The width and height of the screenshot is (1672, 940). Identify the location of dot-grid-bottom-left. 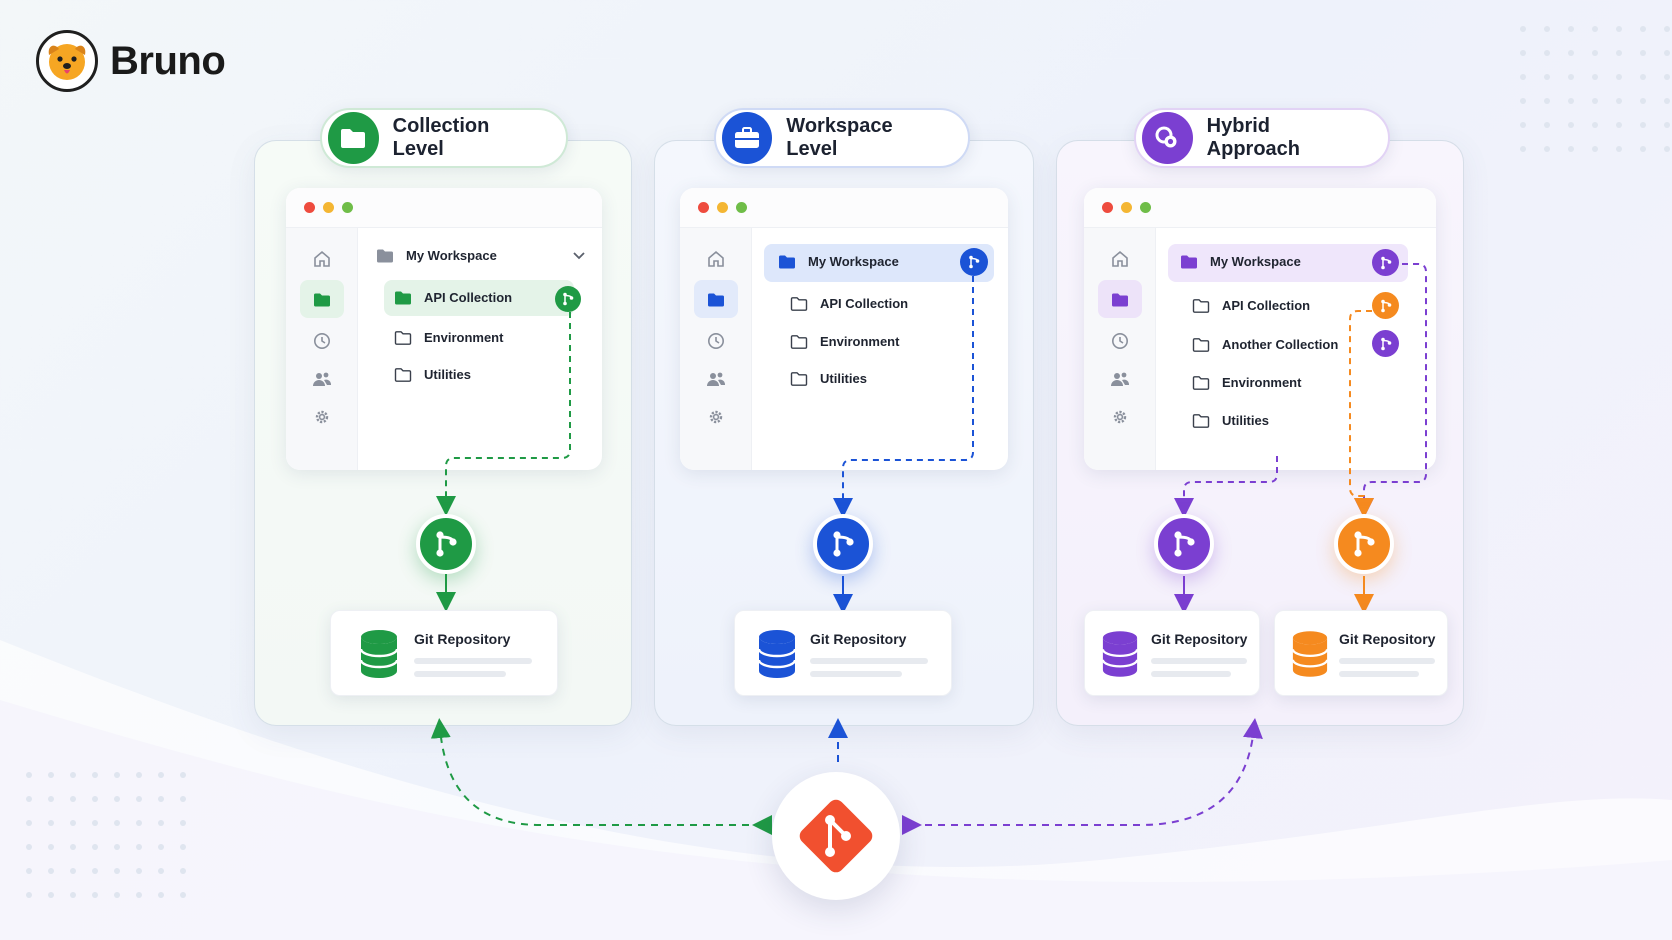
(114, 835).